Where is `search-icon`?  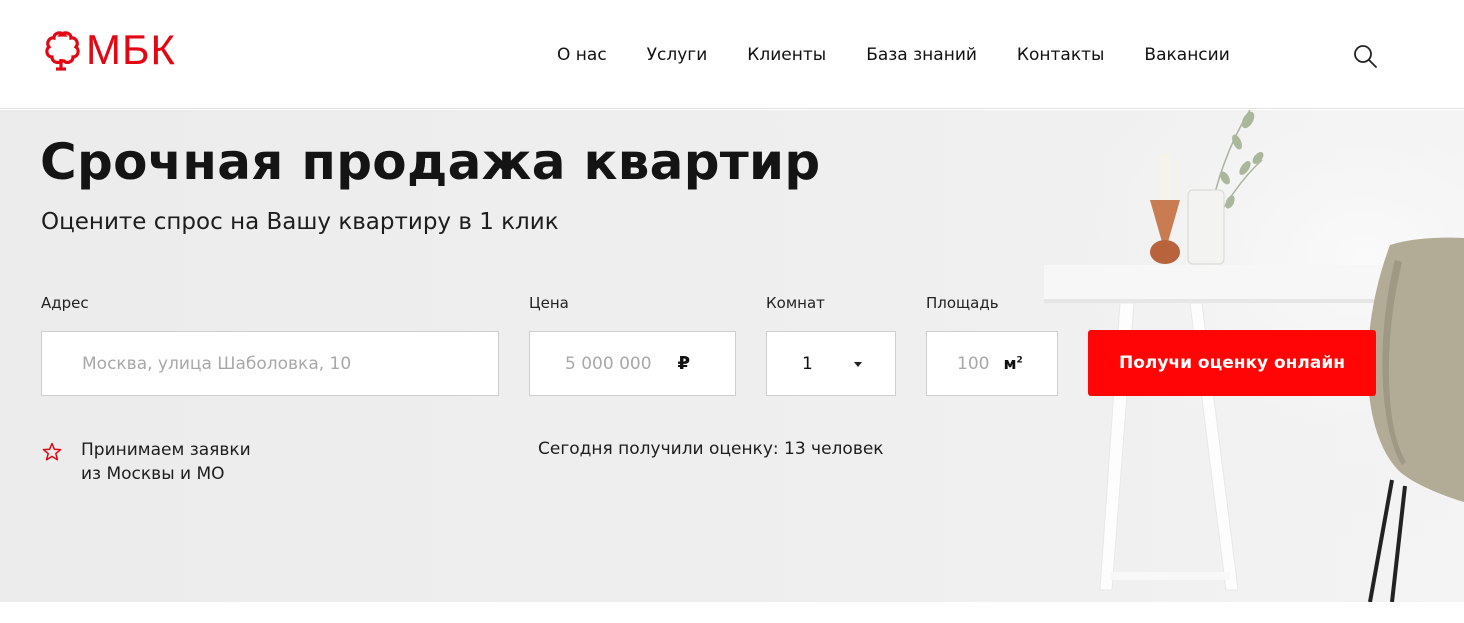 search-icon is located at coordinates (1365, 56).